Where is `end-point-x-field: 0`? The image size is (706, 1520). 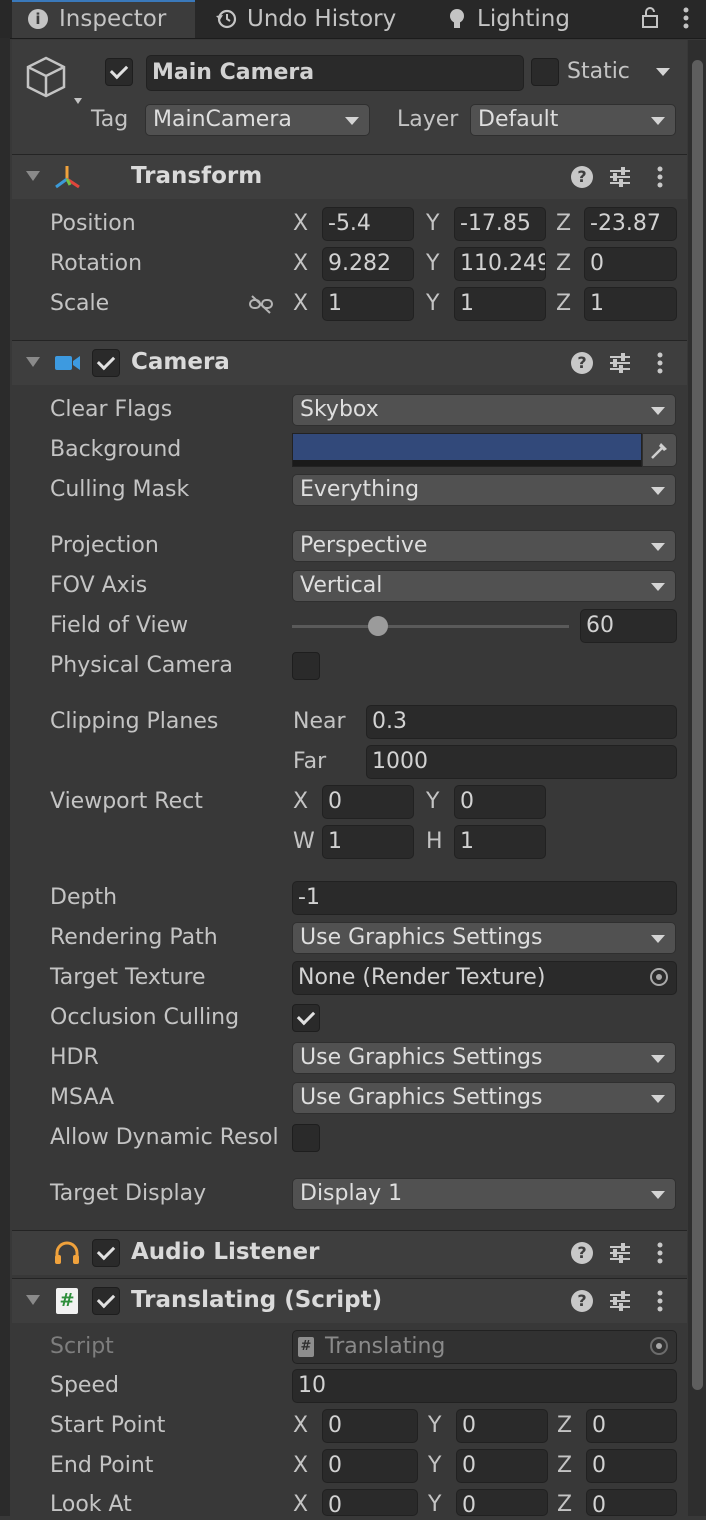 end-point-x-field: 0 is located at coordinates (370, 1466).